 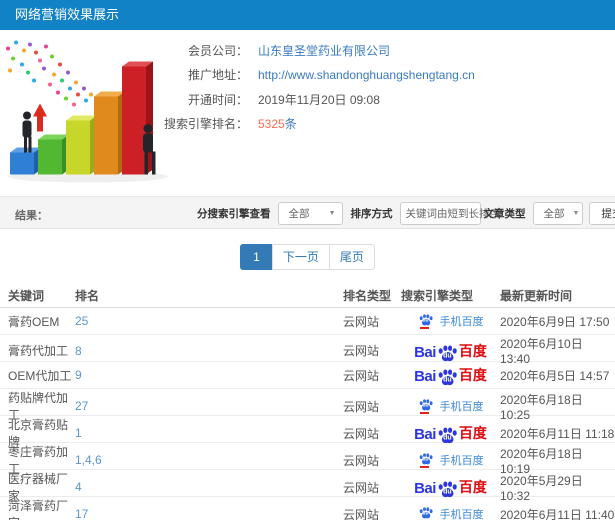 What do you see at coordinates (307, 375) in the screenshot?
I see `table-row: OEM代加工 9 云网站 Bai du 百度 2020年6月5日 14:57` at bounding box center [307, 375].